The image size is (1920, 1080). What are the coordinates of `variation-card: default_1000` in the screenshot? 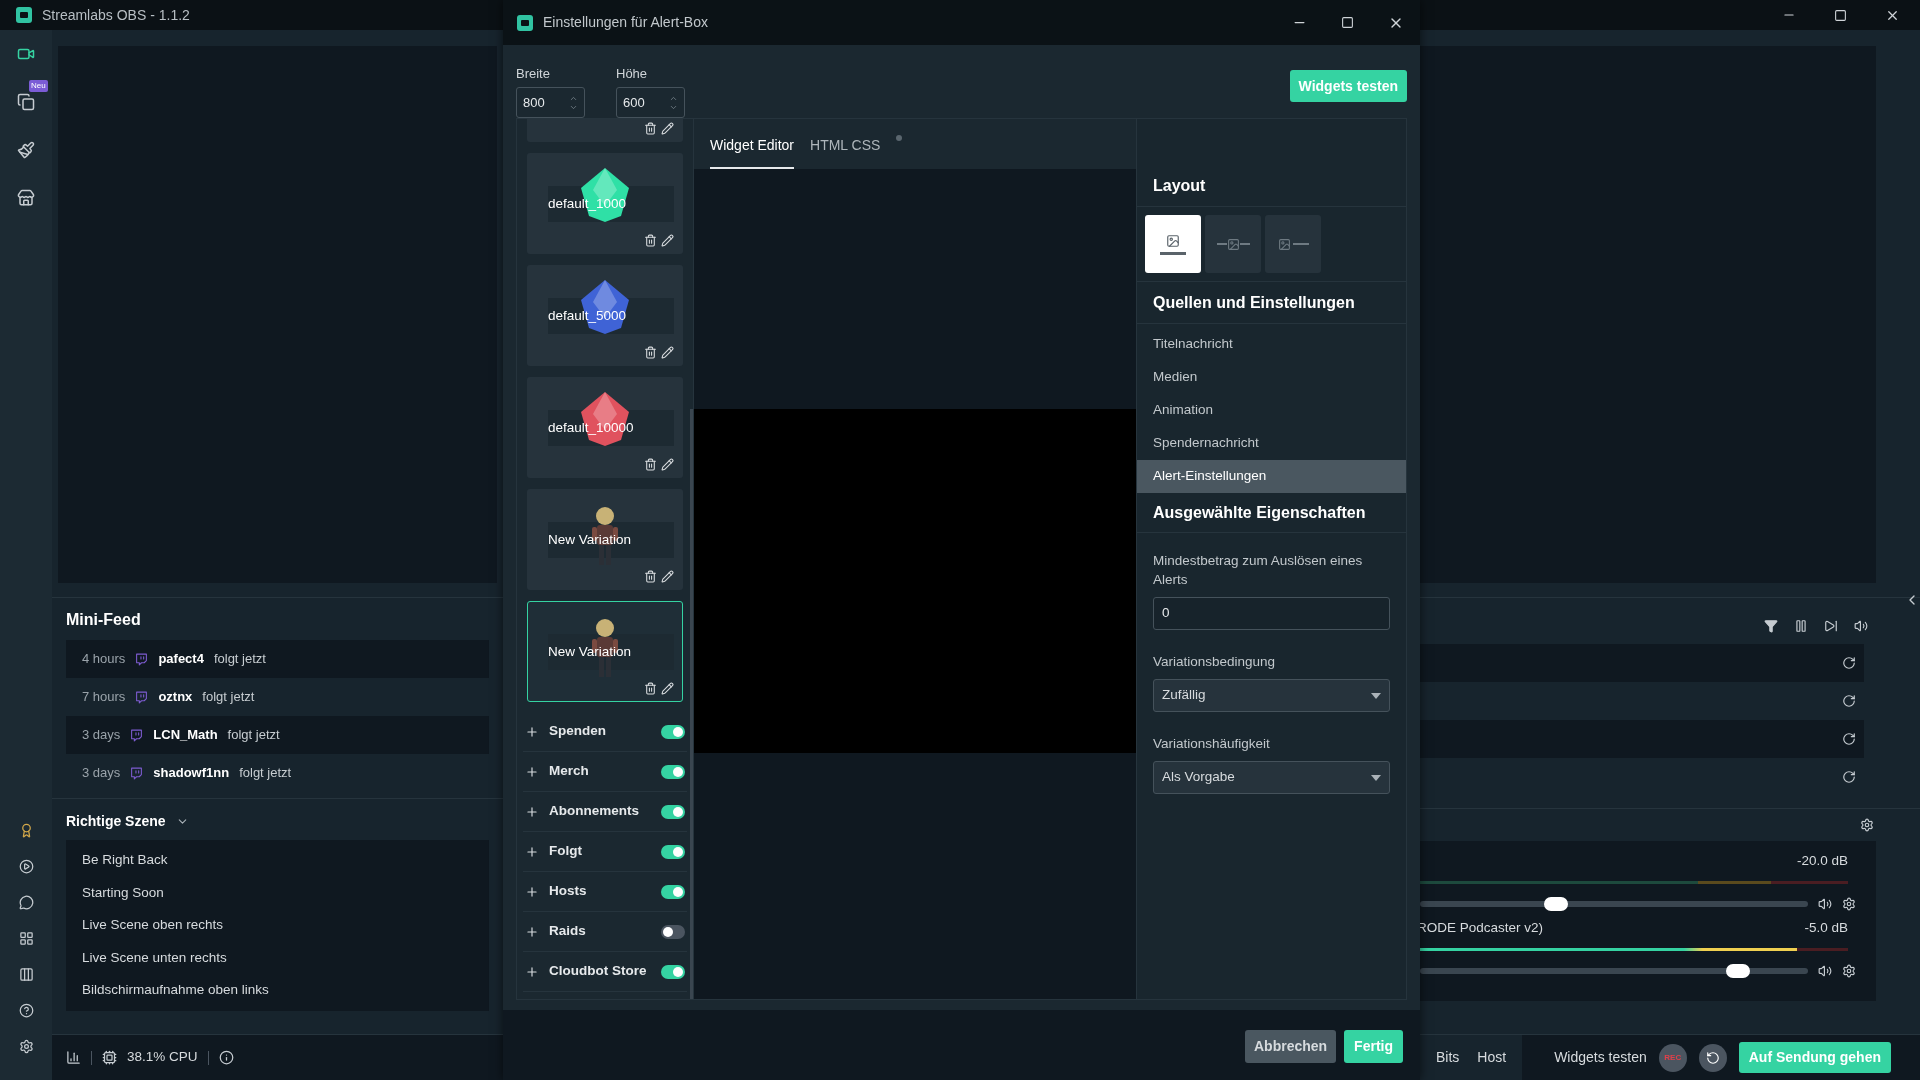 It's located at (605, 203).